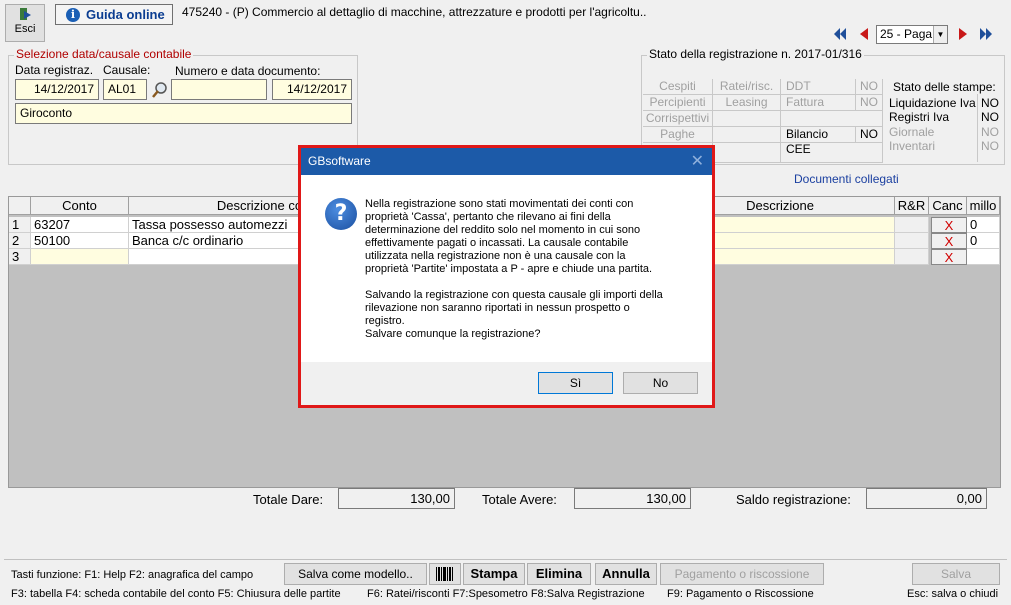 This screenshot has height=605, width=1011. Describe the element at coordinates (869, 103) in the screenshot. I see `fattura-value: NO` at that location.